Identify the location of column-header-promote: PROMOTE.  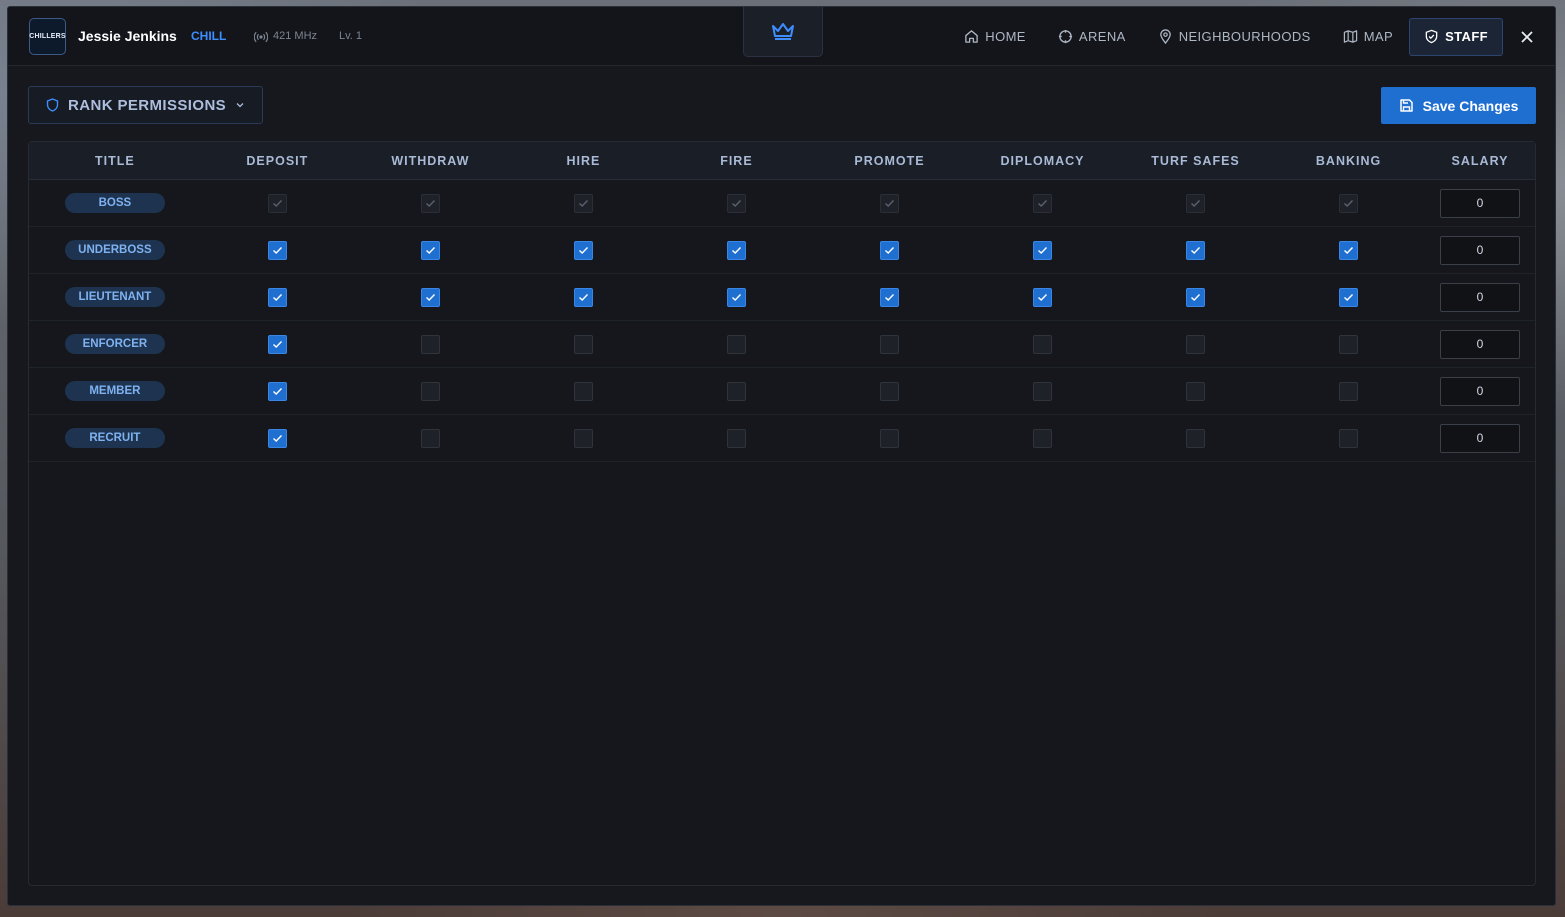
(889, 160).